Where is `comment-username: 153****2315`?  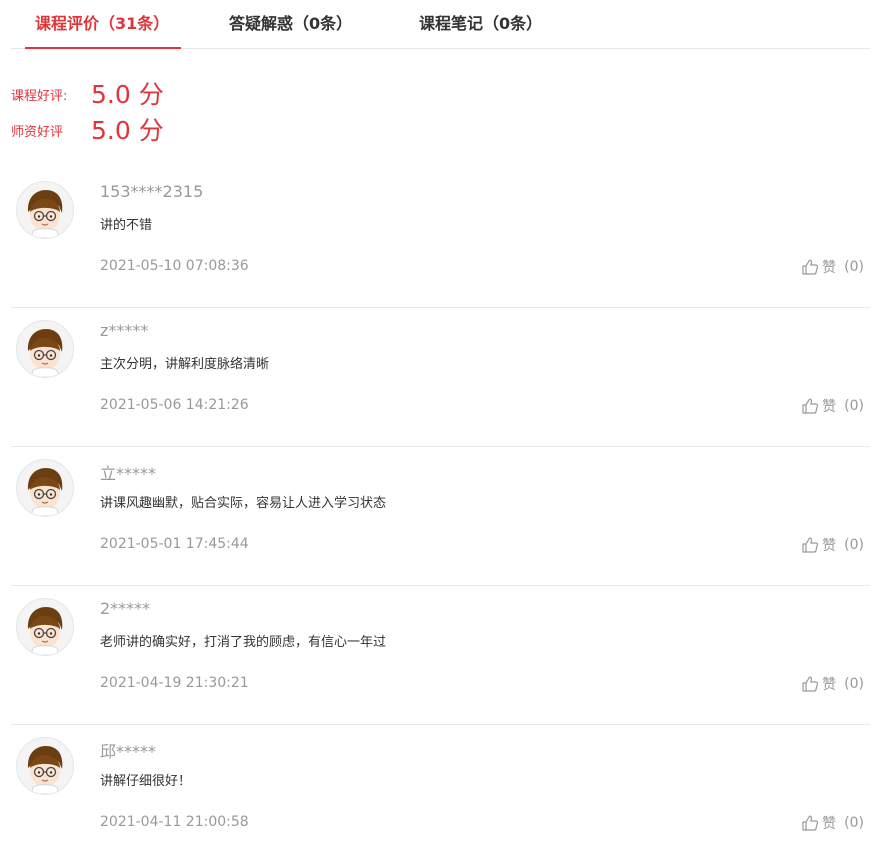 comment-username: 153****2315 is located at coordinates (152, 191).